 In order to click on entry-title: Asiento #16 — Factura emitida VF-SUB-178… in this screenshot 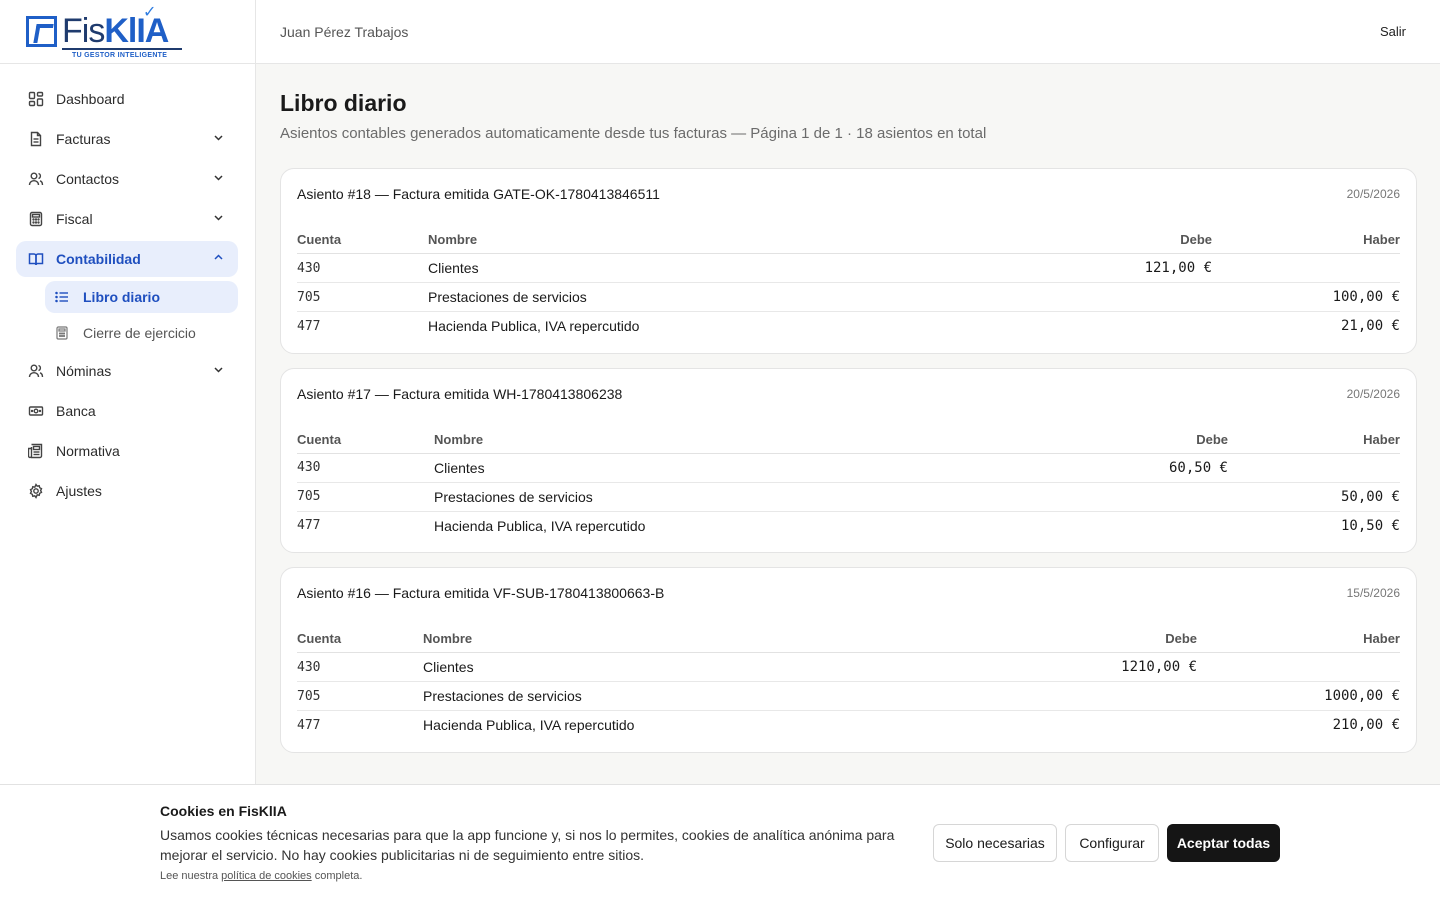, I will do `click(481, 593)`.